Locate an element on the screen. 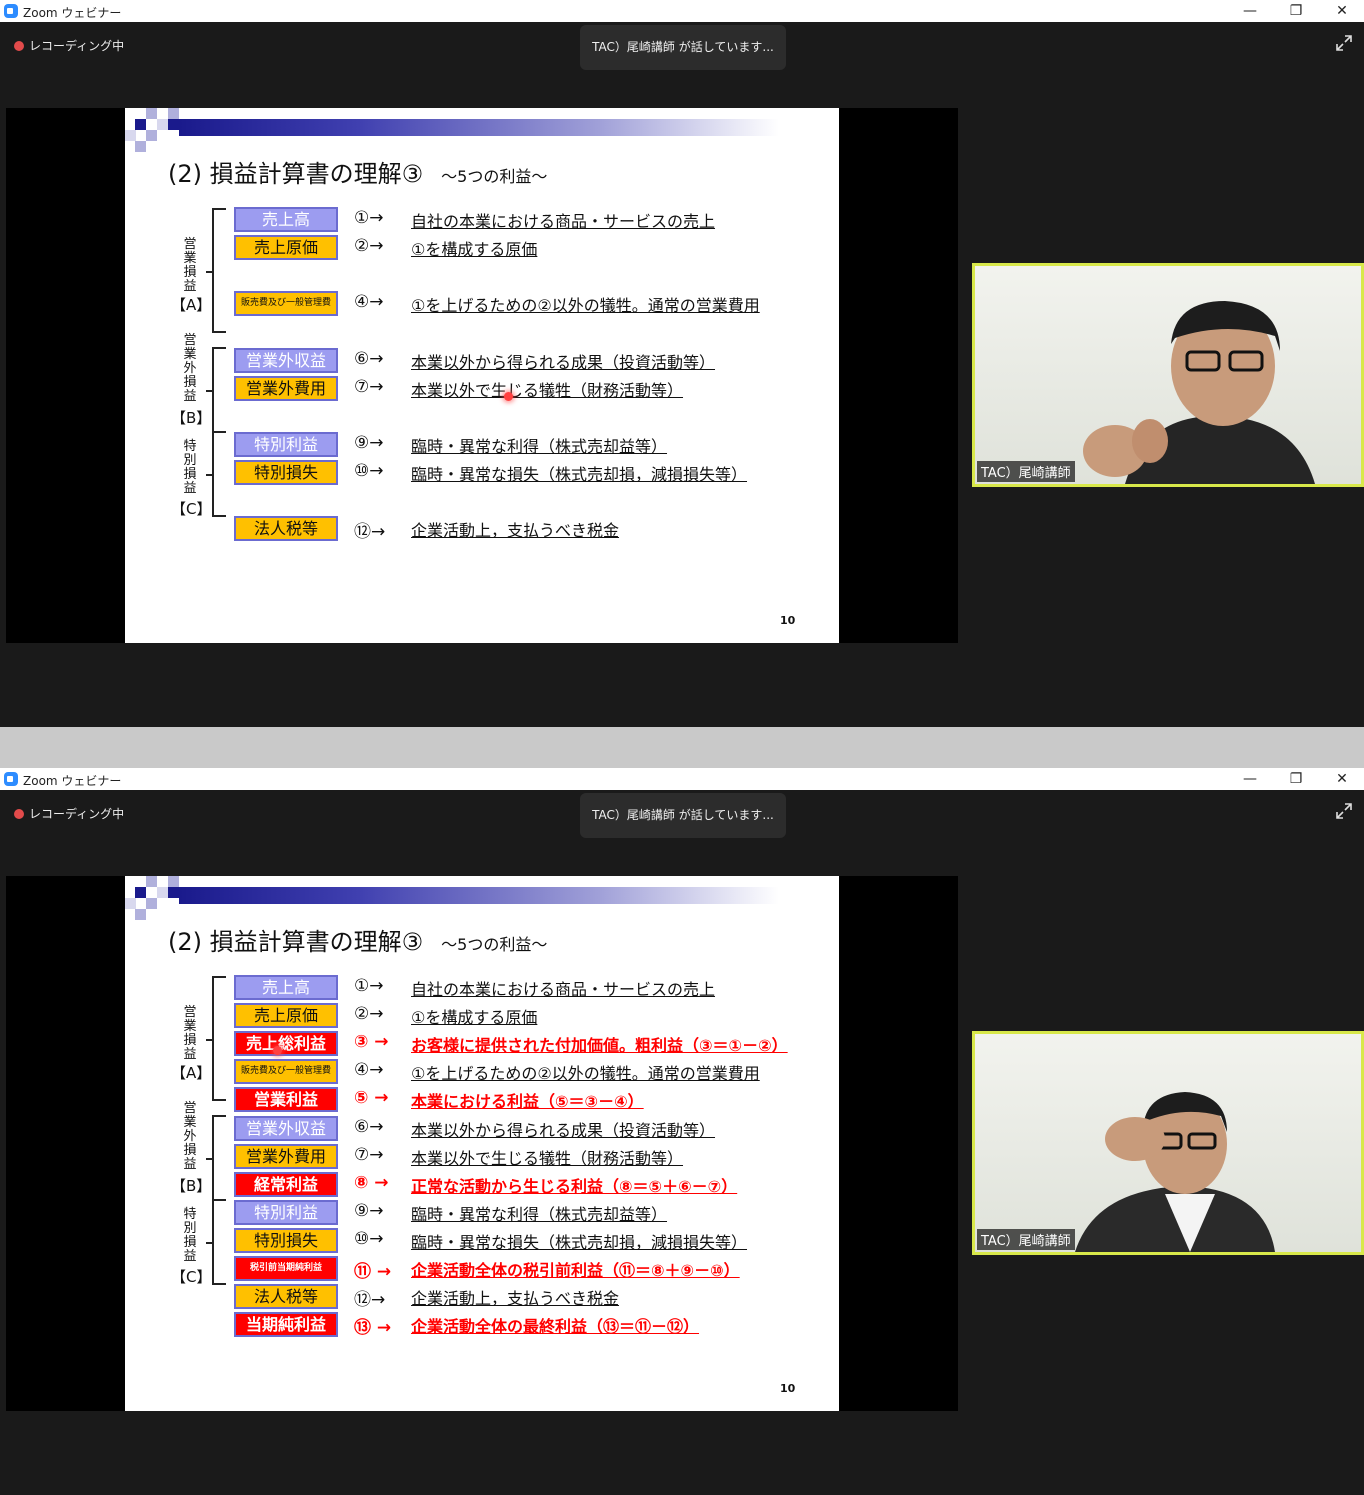  row-number: ⑧ → is located at coordinates (371, 1183).